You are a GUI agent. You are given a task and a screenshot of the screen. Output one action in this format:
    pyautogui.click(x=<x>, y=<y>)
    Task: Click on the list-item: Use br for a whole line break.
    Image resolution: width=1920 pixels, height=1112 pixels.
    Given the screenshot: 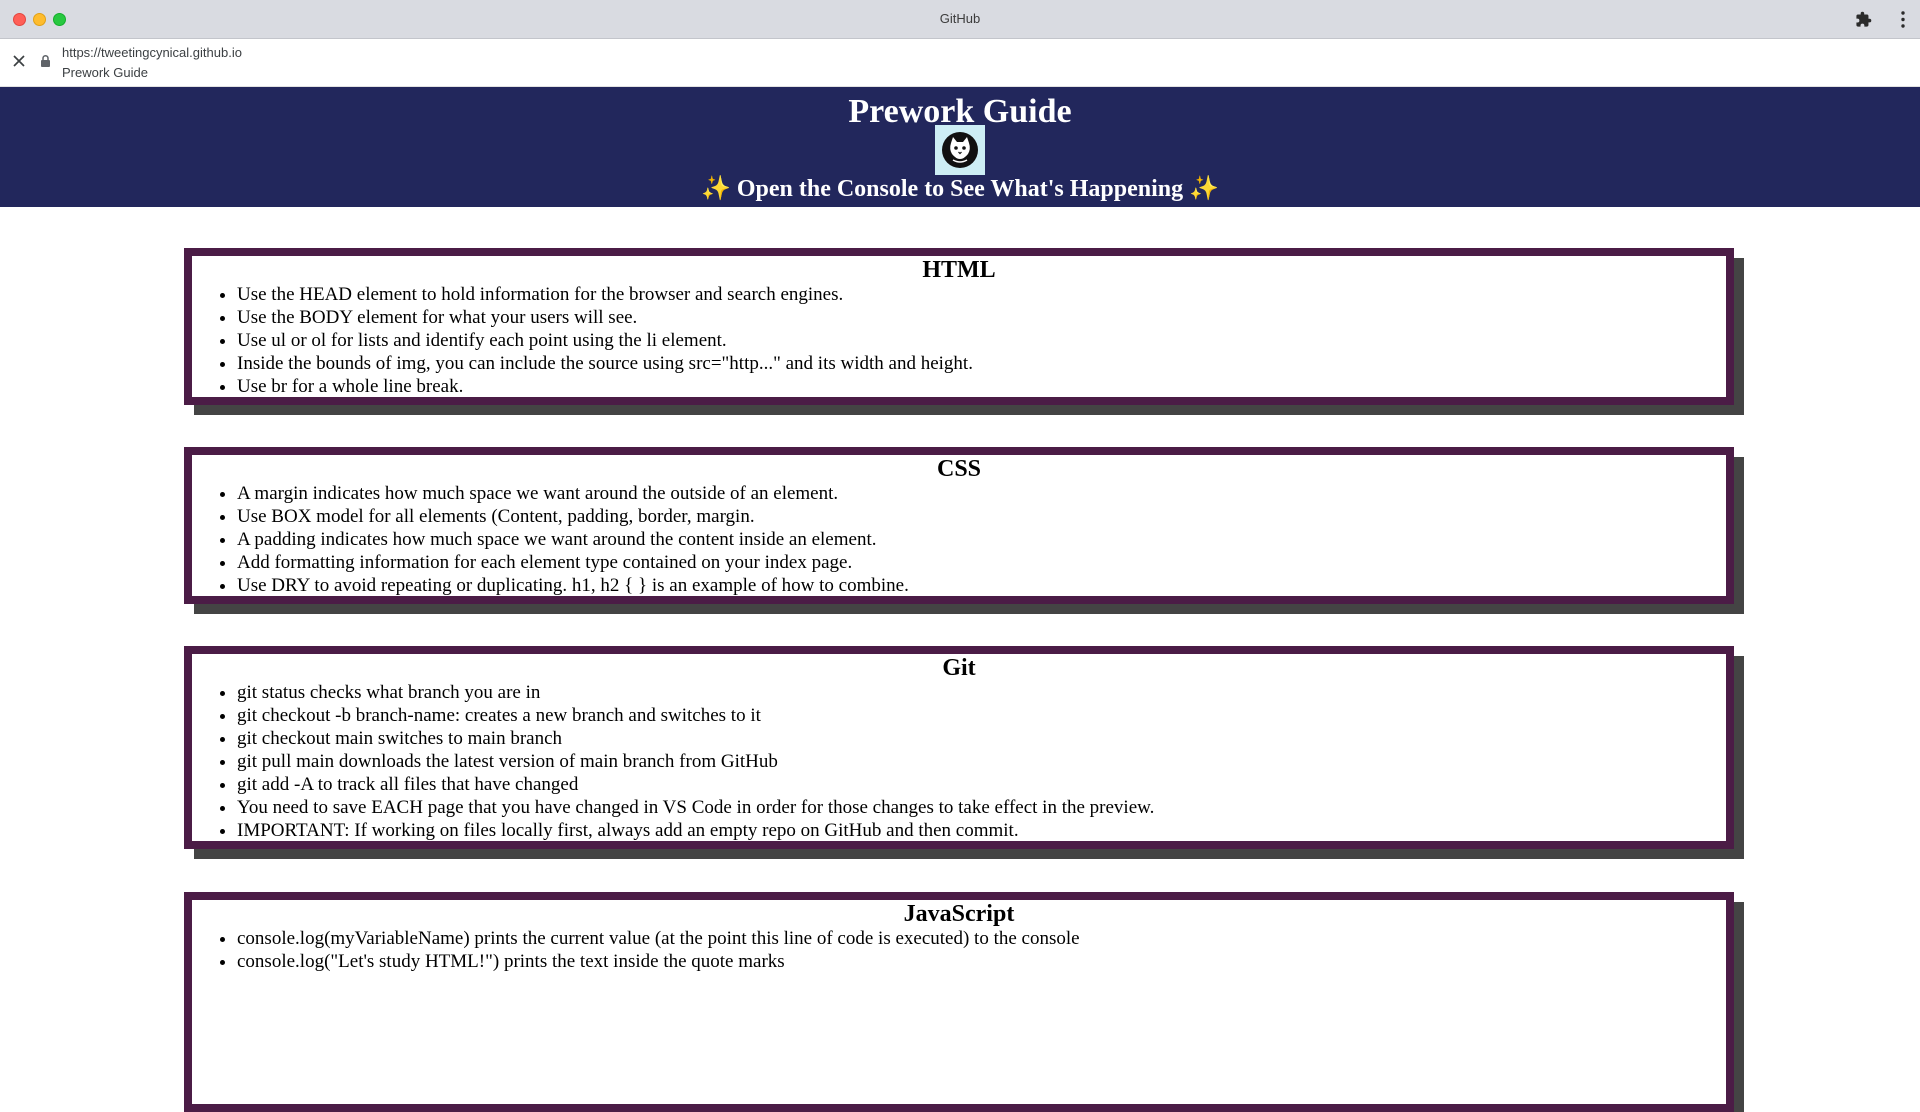 What is the action you would take?
    pyautogui.click(x=981, y=386)
    